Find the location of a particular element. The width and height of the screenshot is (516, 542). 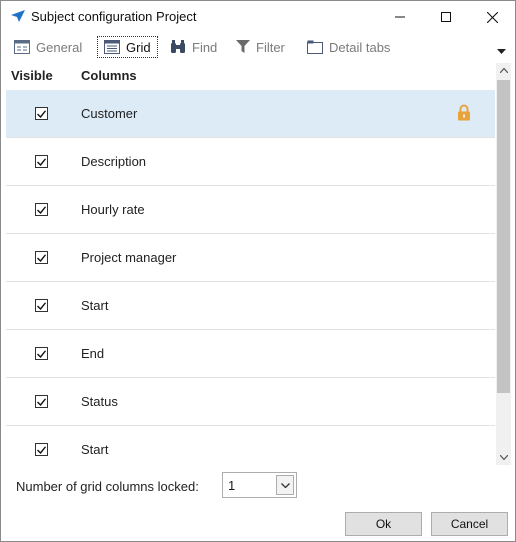

table-row: Status is located at coordinates (250, 402).